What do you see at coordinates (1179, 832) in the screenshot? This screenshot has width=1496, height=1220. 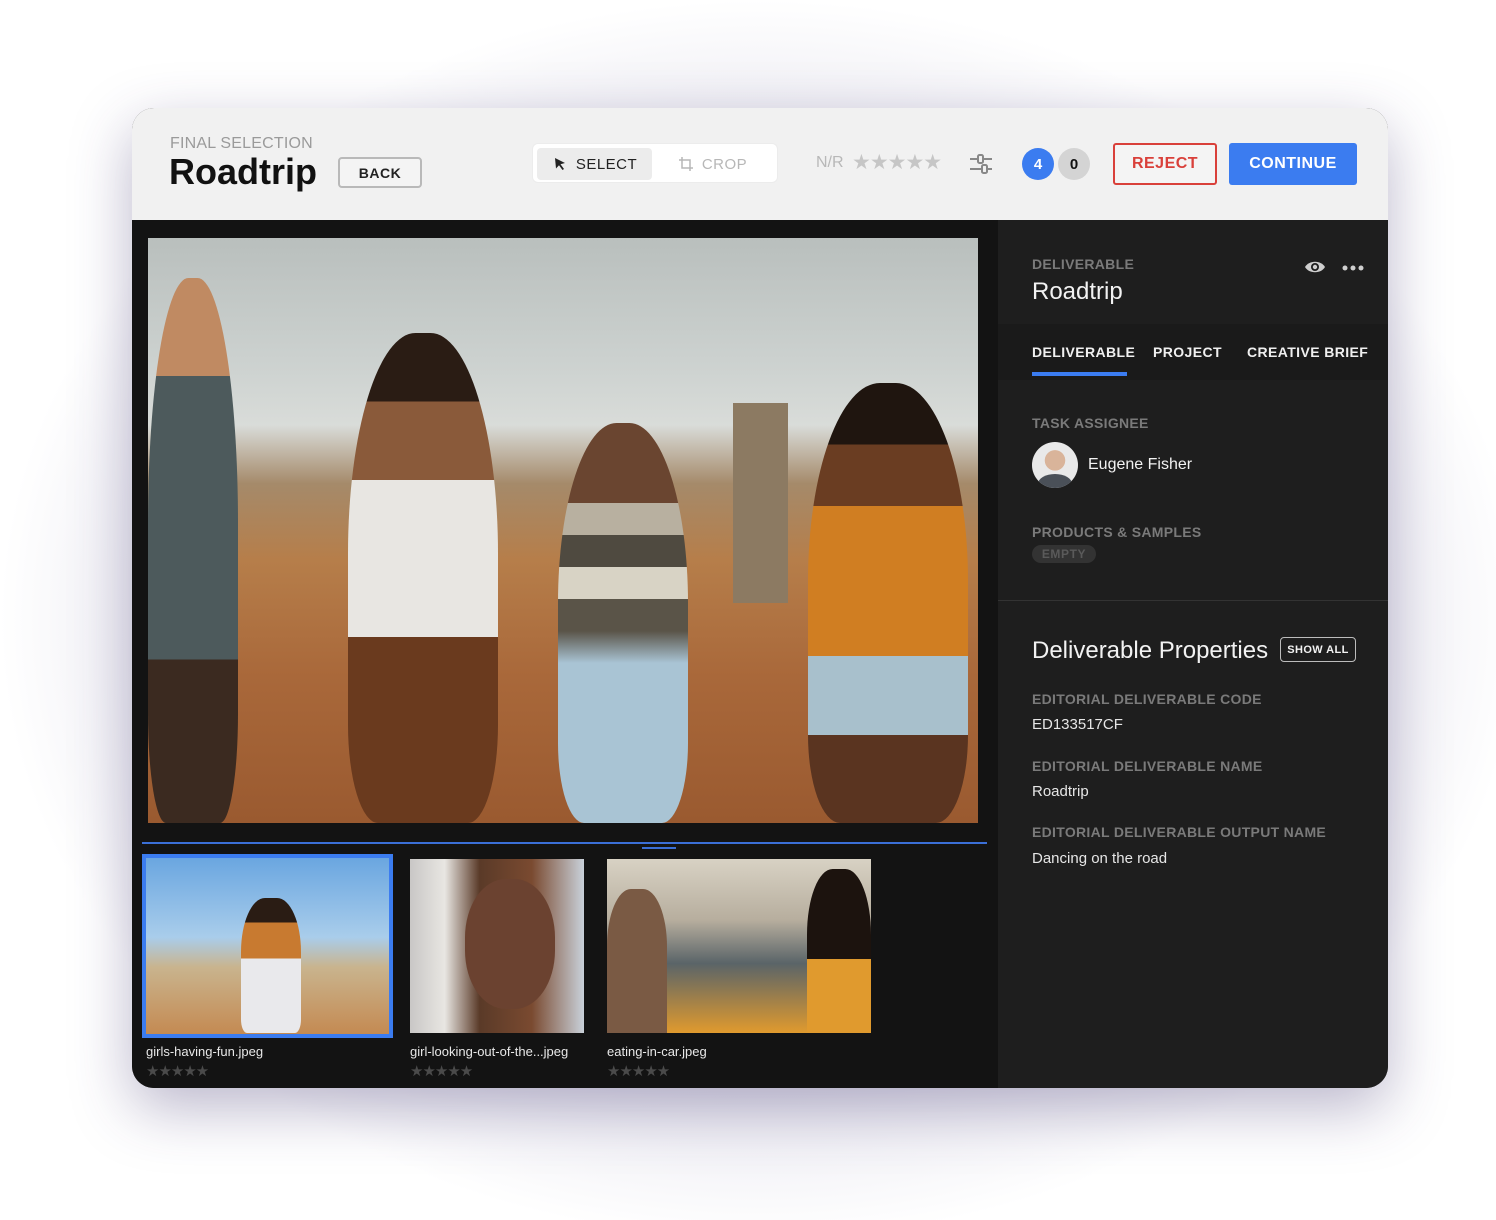 I see `property-label: EDITORIAL DELIVERABLE OUTPUT NAME` at bounding box center [1179, 832].